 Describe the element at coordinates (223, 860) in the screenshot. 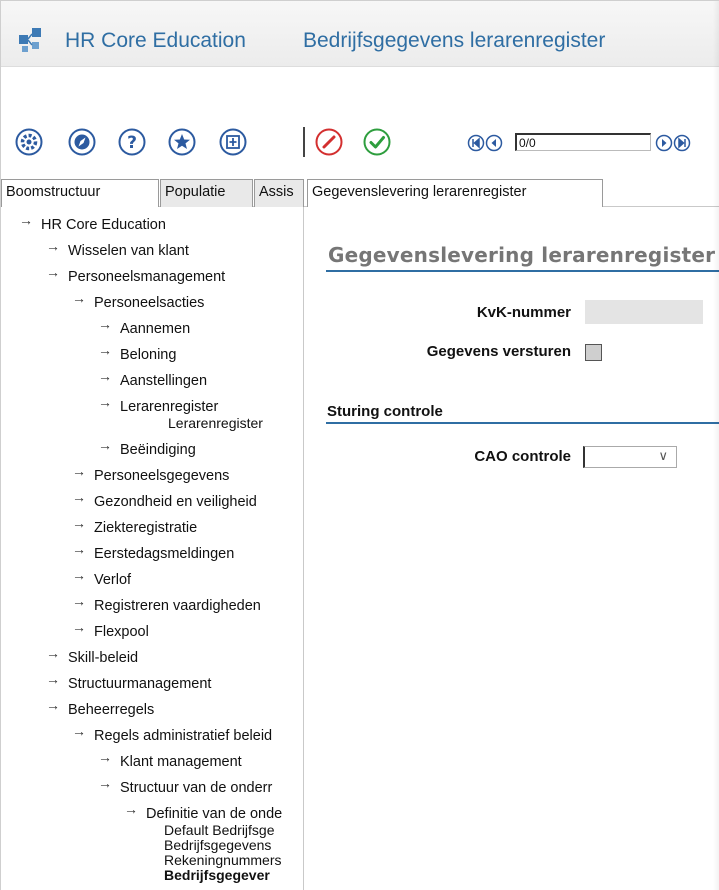

I see `tree-leaf-link: Rekeningnummers` at that location.